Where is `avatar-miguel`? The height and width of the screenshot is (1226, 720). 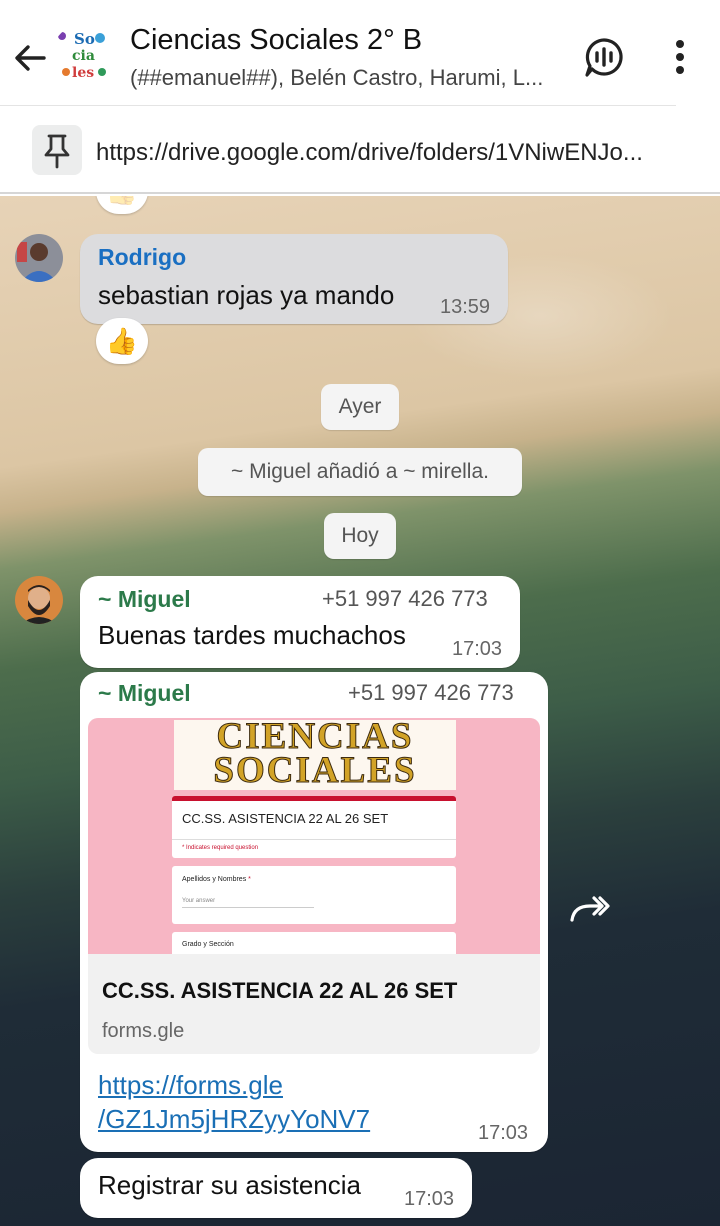
avatar-miguel is located at coordinates (39, 600).